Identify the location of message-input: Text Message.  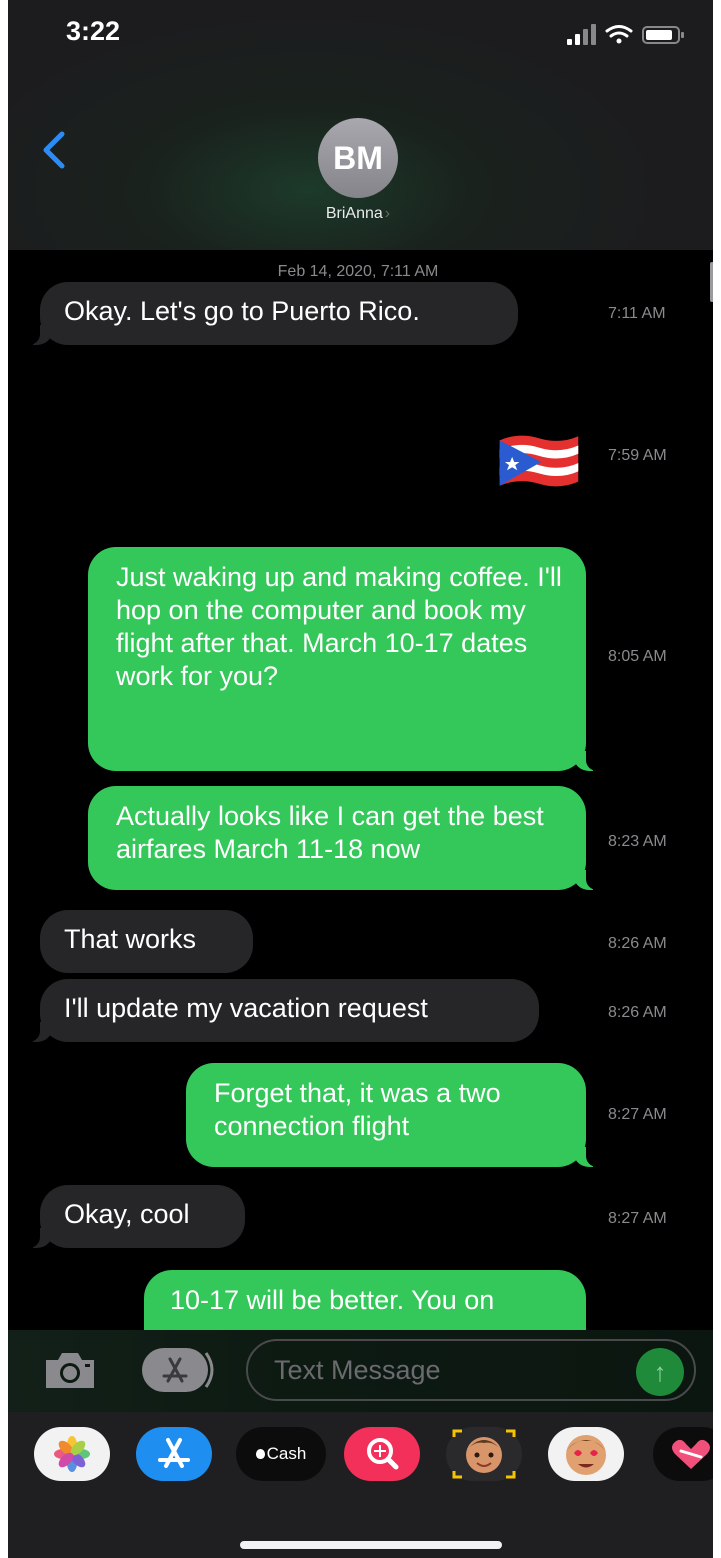
(471, 1370).